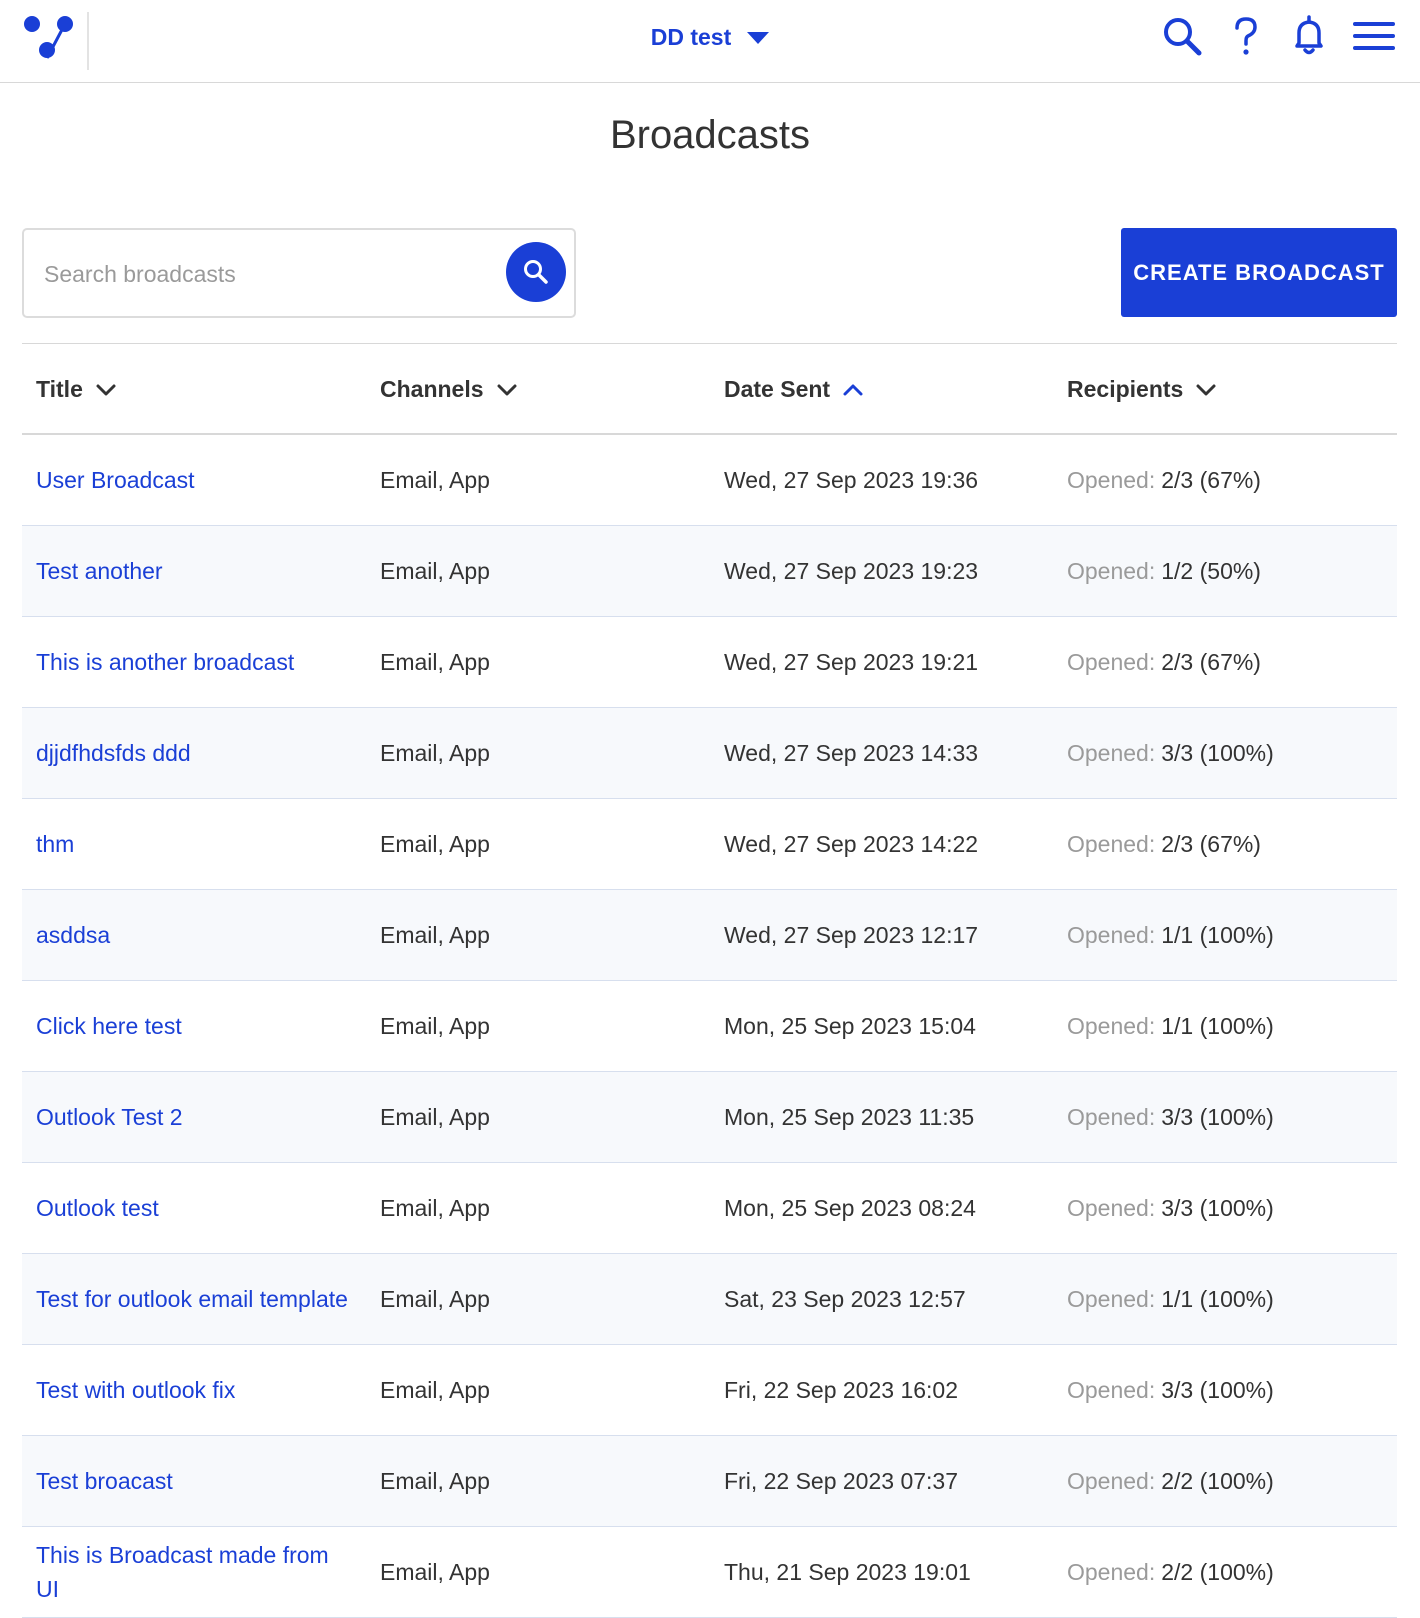  I want to click on menu-icon, so click(1374, 36).